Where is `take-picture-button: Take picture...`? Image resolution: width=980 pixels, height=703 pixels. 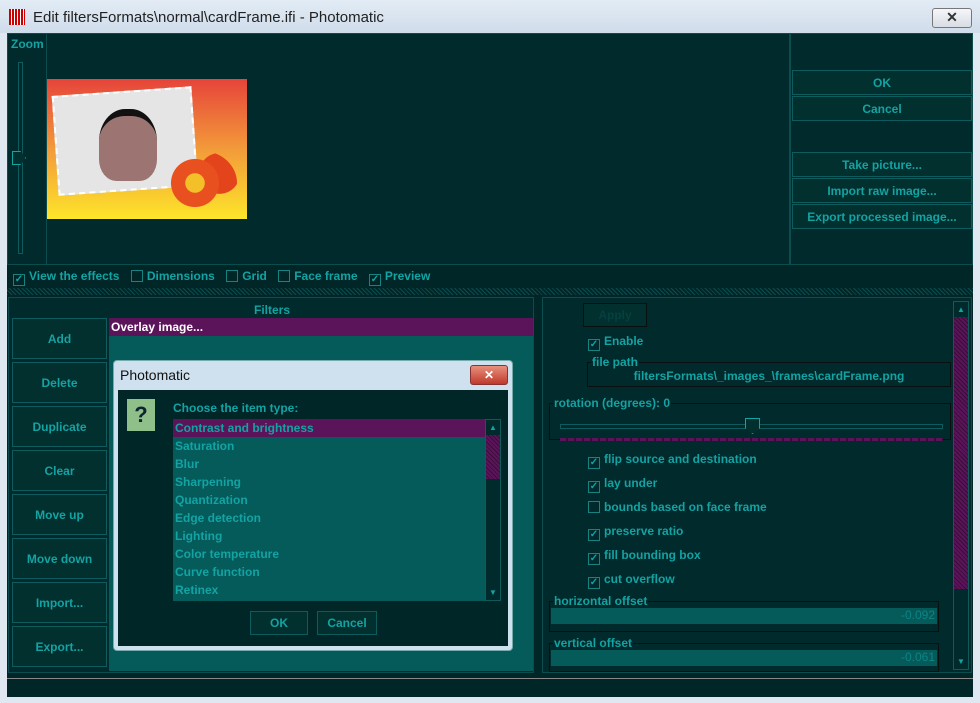 take-picture-button: Take picture... is located at coordinates (882, 164).